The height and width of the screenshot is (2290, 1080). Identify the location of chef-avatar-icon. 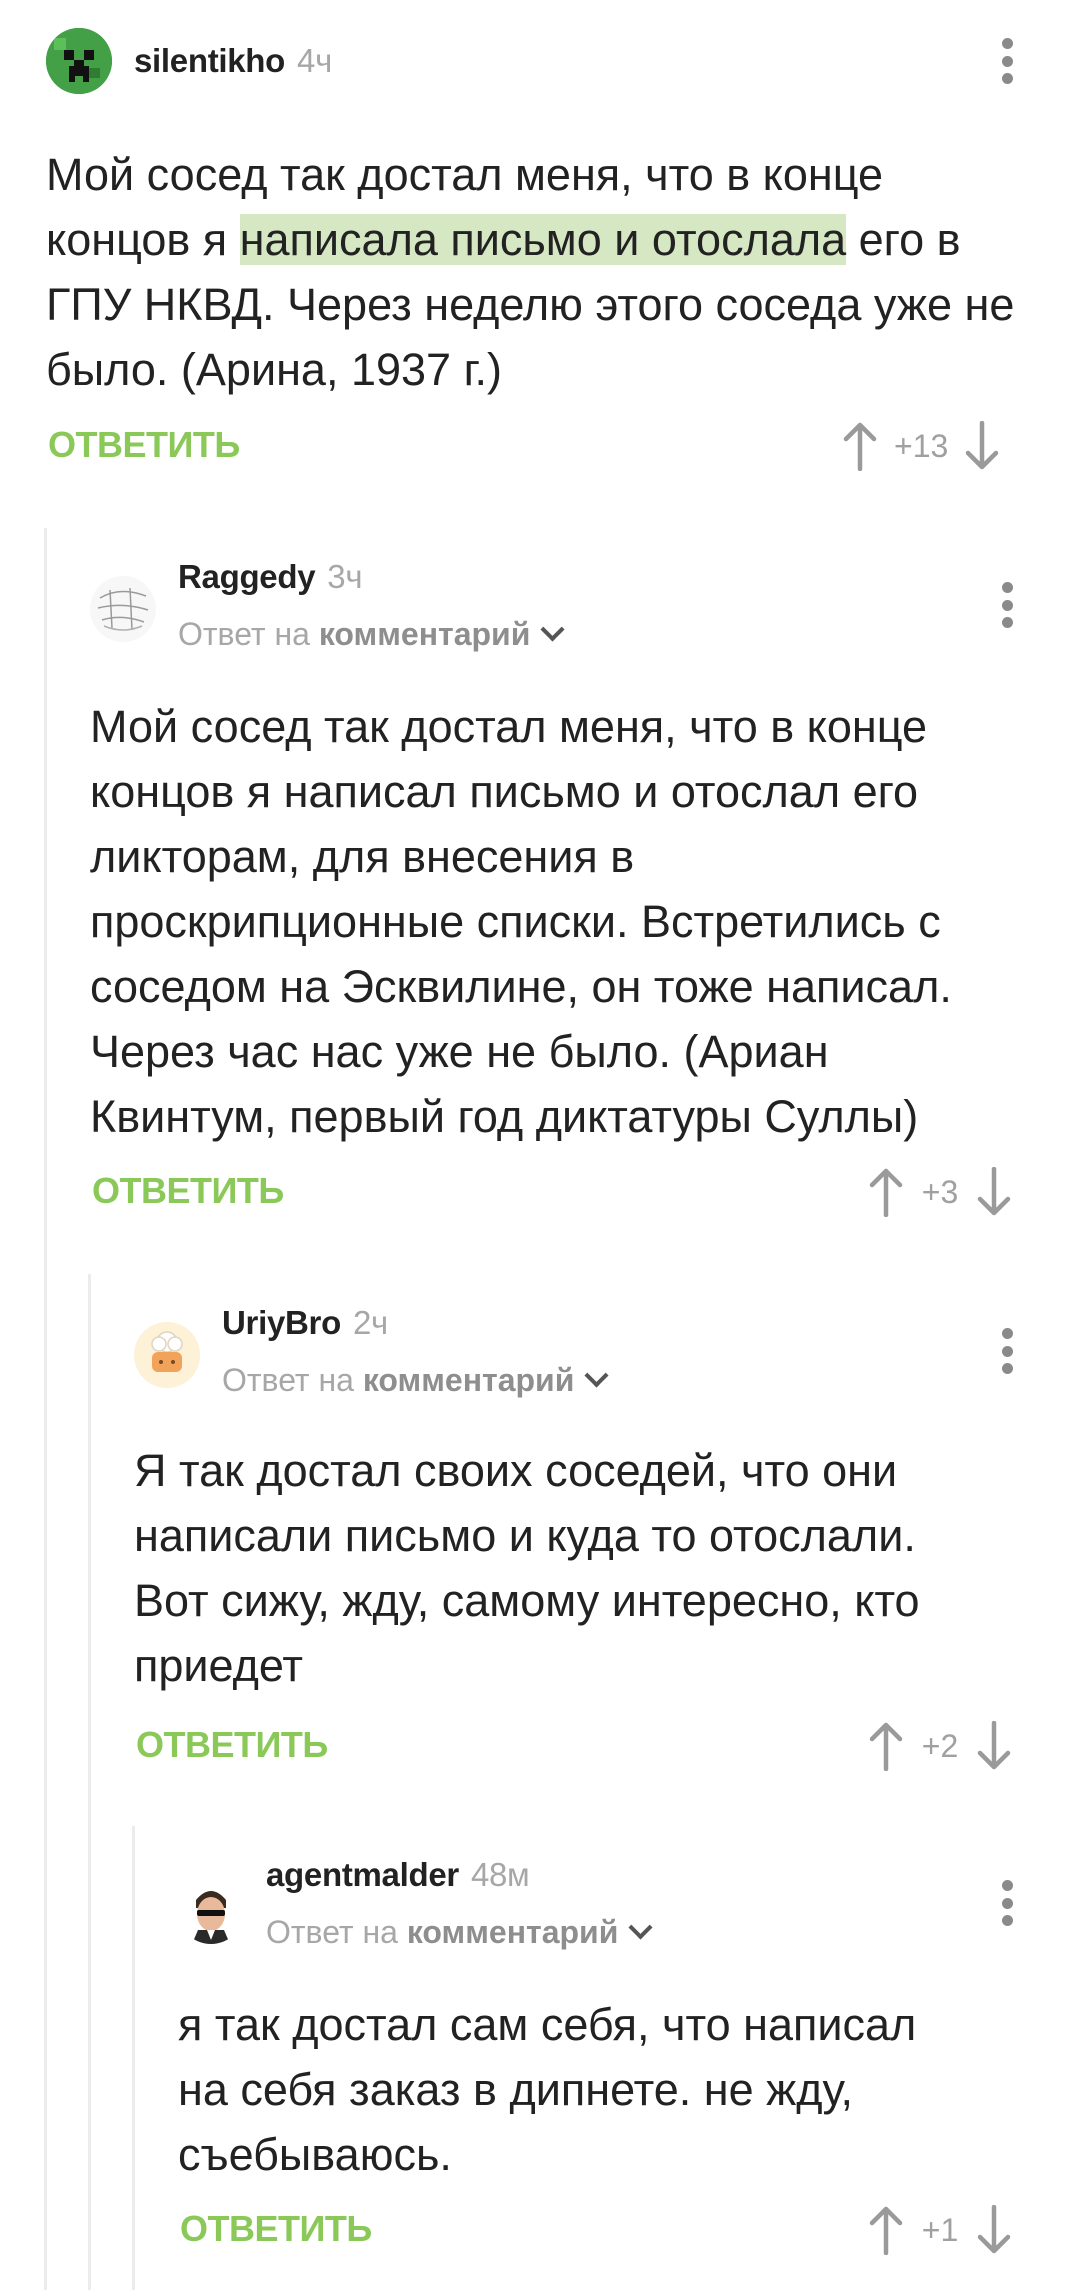
(167, 1355).